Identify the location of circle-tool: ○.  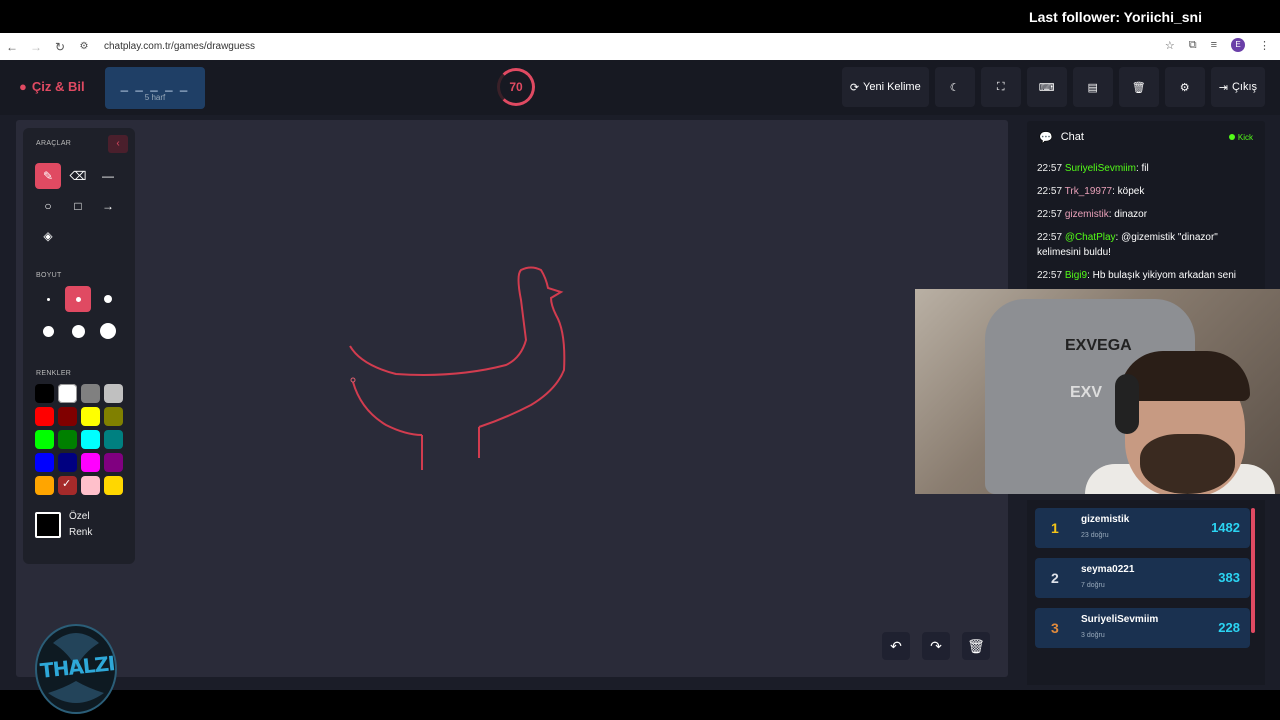
(48, 206).